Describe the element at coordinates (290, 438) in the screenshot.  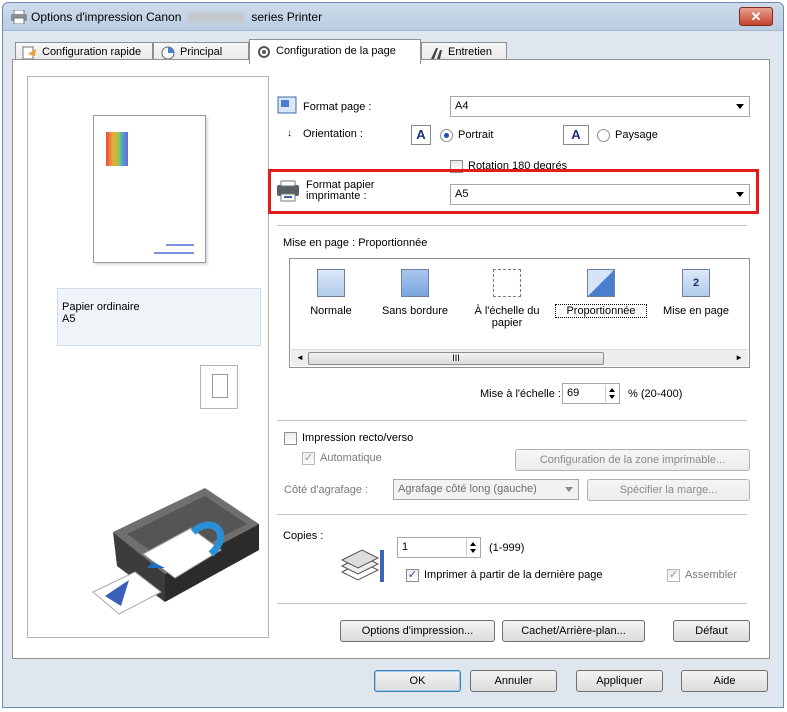
I see `duplex-checkbox` at that location.